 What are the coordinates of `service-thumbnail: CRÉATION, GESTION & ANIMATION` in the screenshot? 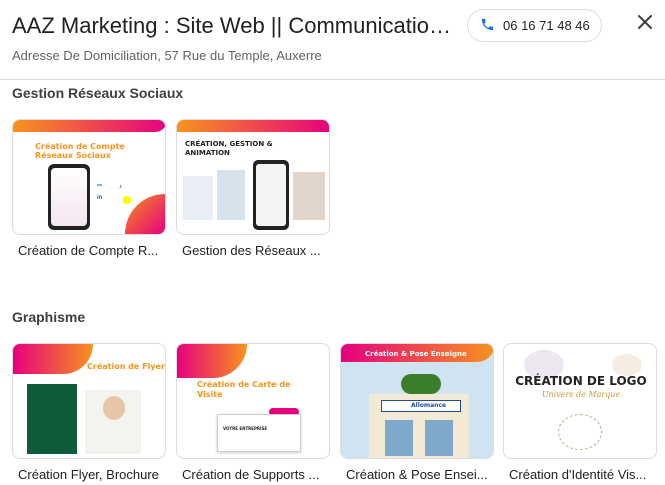 It's located at (253, 177).